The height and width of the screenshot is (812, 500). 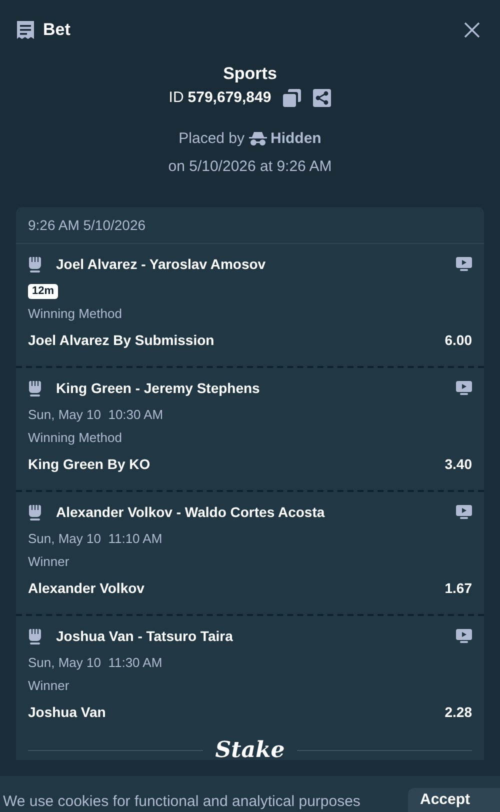 I want to click on close-icon, so click(x=472, y=30).